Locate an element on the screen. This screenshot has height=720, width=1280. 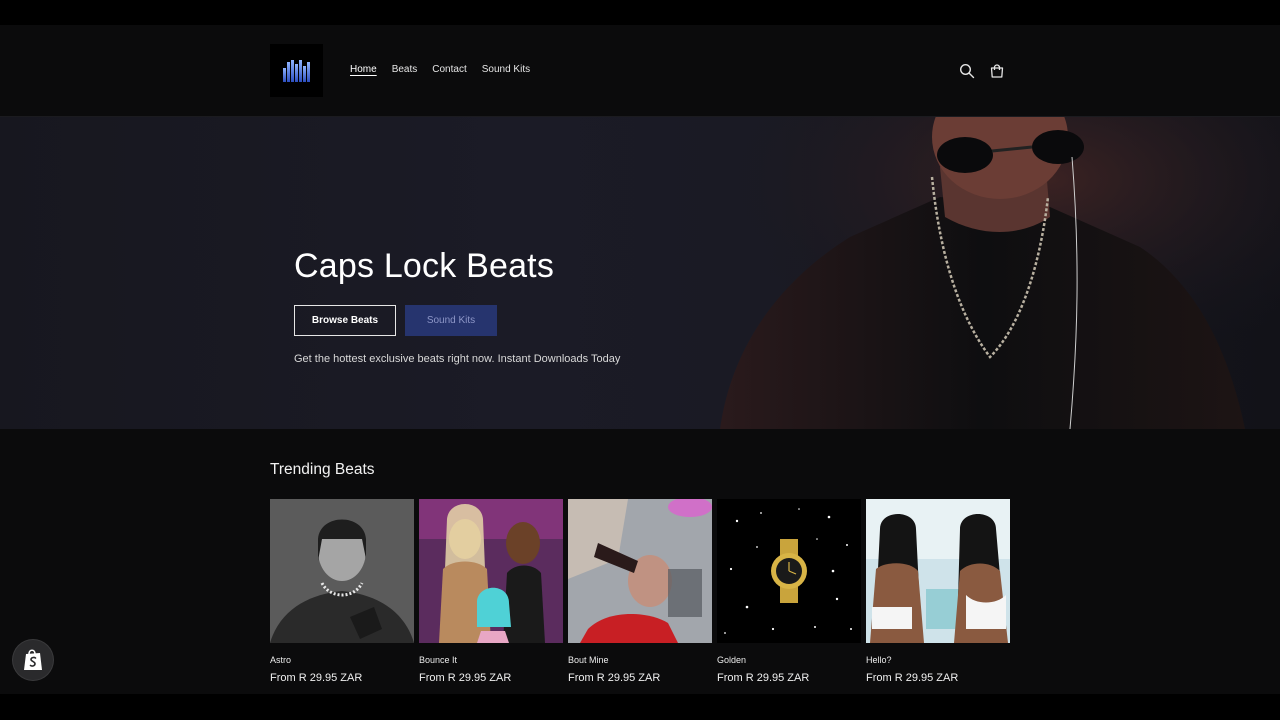
equalizer-logo-icon is located at coordinates (296, 70).